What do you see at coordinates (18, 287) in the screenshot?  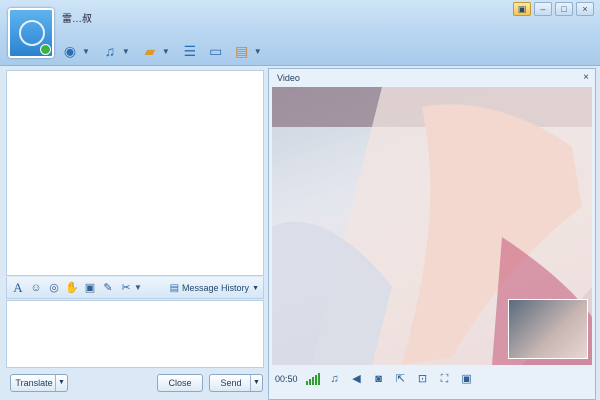 I see `font-icon: A` at bounding box center [18, 287].